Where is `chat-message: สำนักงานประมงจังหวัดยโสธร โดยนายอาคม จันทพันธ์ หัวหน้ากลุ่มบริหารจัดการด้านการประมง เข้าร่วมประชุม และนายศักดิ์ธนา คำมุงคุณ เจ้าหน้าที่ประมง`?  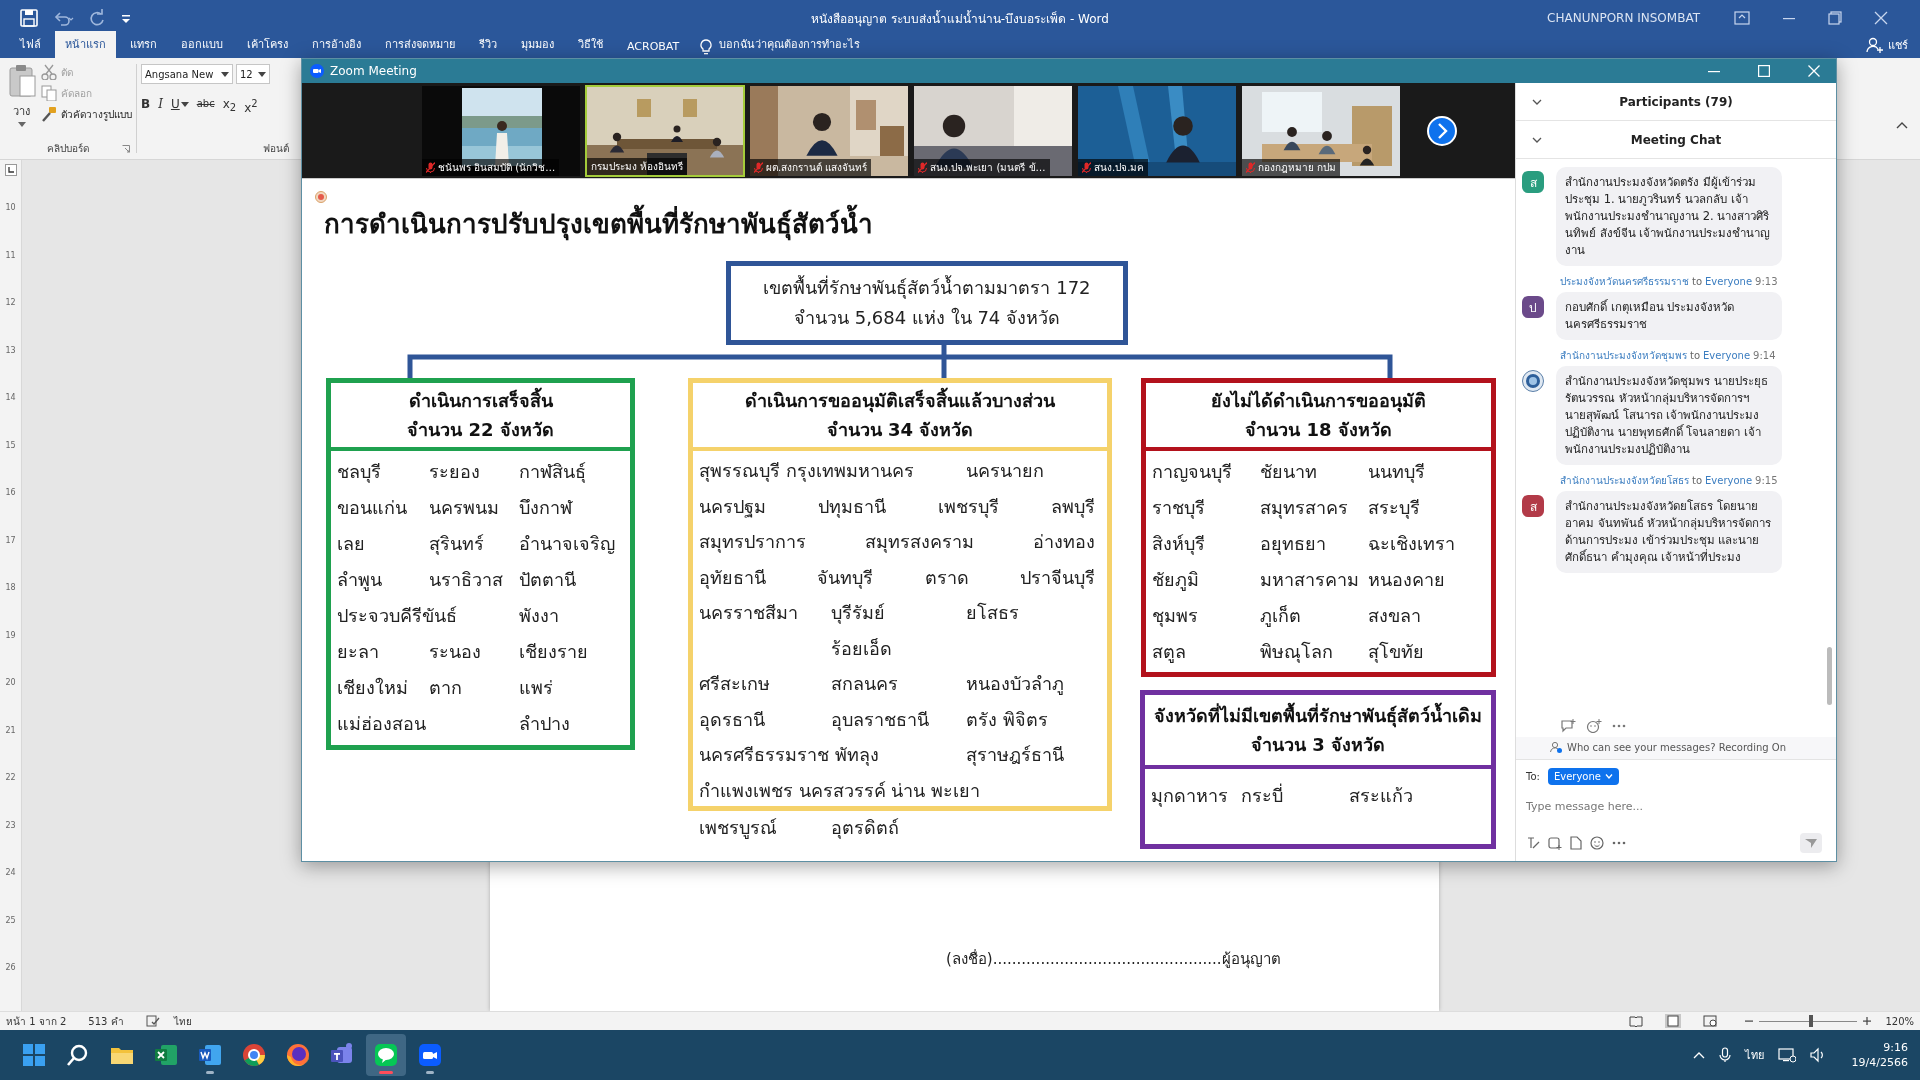
chat-message: สำนักงานประมงจังหวัดยโสธร โดยนายอาคม จันทพันธ์ หัวหน้ากลุ่มบริหารจัดการด้านการประมง เข้าร่วมประชุม และนายศักดิ์ธนา คำมุงคุณ เจ้าหน้าที่ประมง is located at coordinates (1669, 532).